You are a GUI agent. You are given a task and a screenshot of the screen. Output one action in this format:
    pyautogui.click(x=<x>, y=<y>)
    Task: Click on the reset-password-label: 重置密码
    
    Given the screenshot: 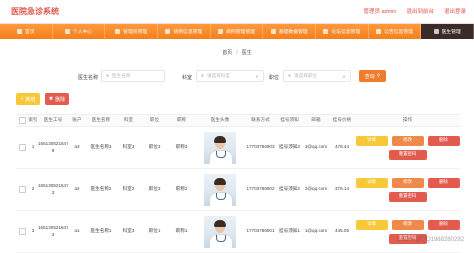 What is the action you would take?
    pyautogui.click(x=407, y=154)
    